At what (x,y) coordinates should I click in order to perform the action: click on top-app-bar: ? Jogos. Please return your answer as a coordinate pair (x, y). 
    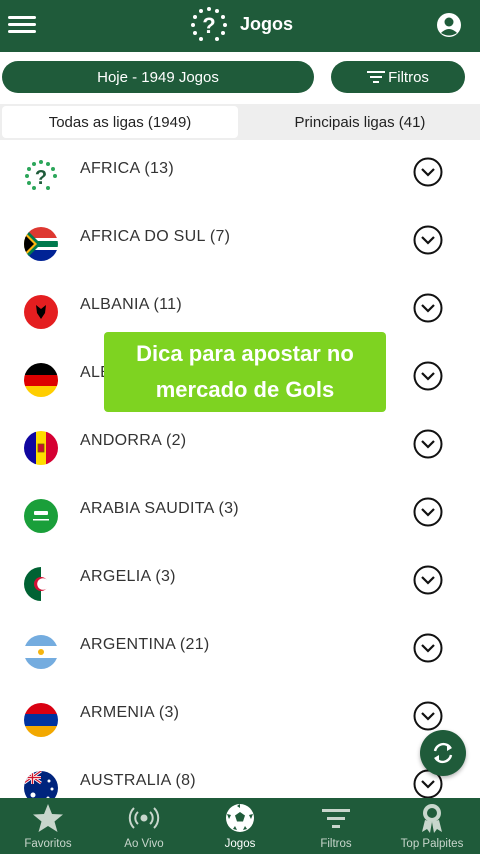
    Looking at the image, I should click on (240, 26).